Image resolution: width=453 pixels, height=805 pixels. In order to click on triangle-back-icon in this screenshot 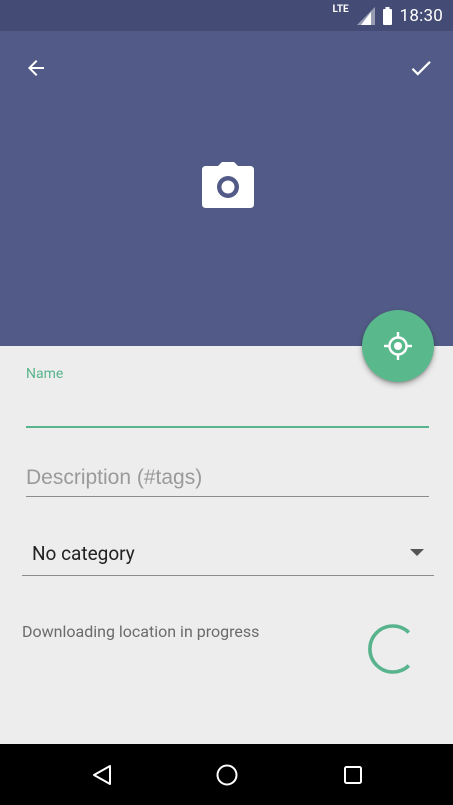, I will do `click(102, 775)`.